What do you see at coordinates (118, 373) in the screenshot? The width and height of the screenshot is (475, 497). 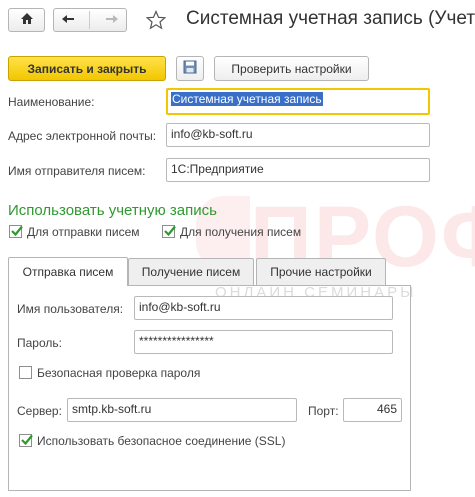 I see `secure-password-label: Безопасная проверка пароля` at bounding box center [118, 373].